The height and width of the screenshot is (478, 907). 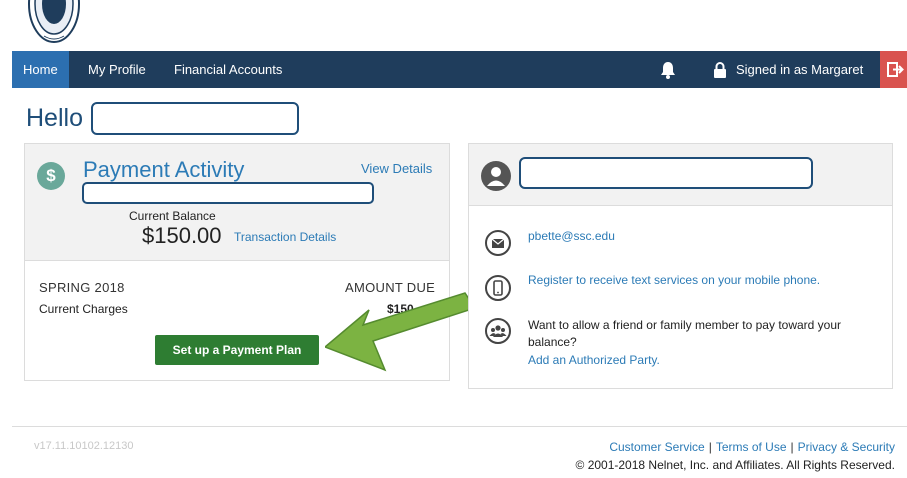 What do you see at coordinates (182, 235) in the screenshot?
I see `current-balance-value: $150.00` at bounding box center [182, 235].